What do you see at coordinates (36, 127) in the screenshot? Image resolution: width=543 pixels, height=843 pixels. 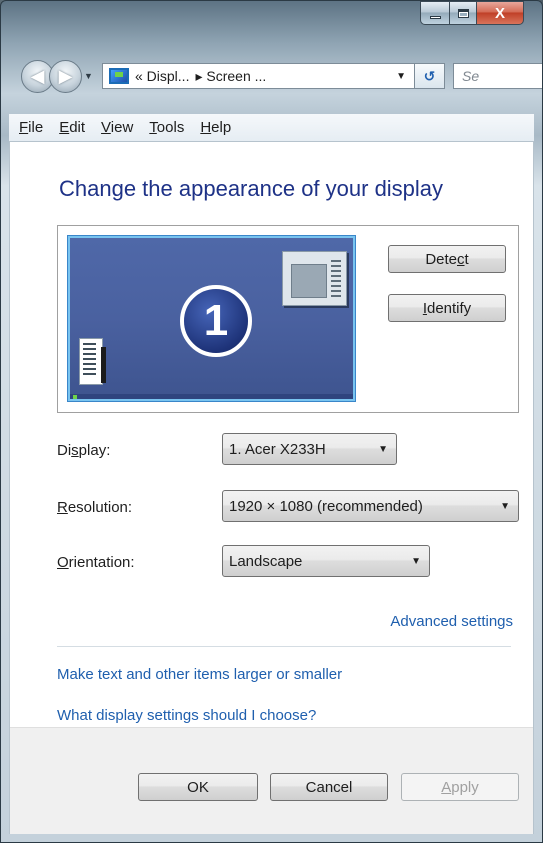 I see `menu-file-label: ile` at bounding box center [36, 127].